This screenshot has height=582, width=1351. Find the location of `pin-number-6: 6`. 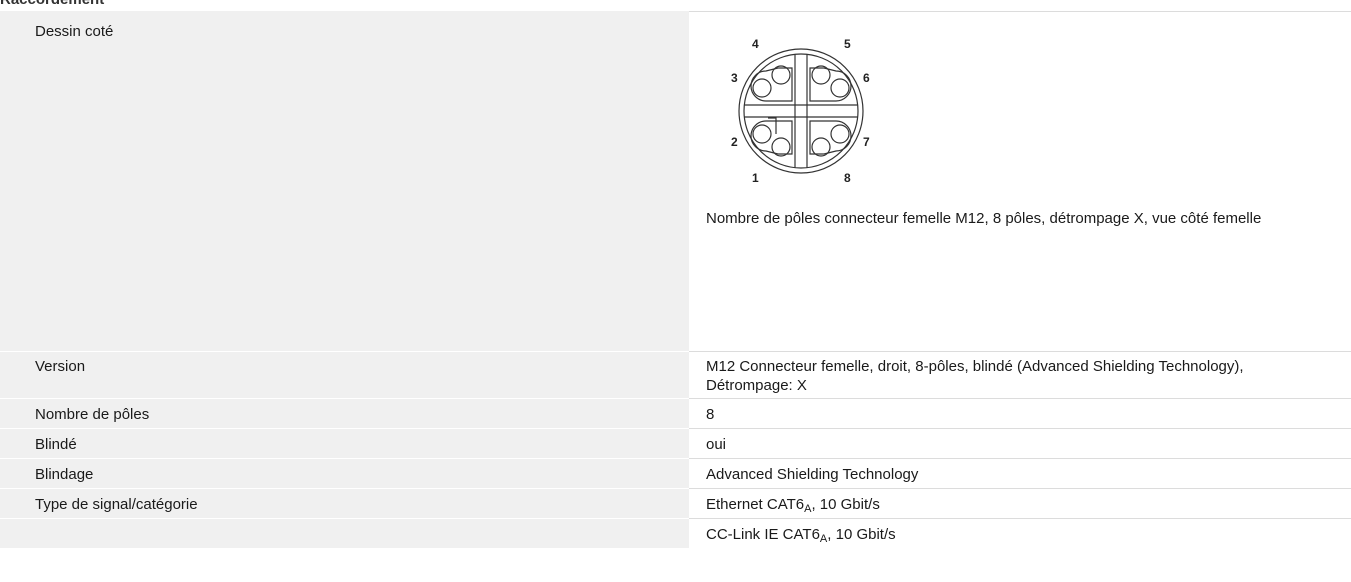

pin-number-6: 6 is located at coordinates (866, 78).